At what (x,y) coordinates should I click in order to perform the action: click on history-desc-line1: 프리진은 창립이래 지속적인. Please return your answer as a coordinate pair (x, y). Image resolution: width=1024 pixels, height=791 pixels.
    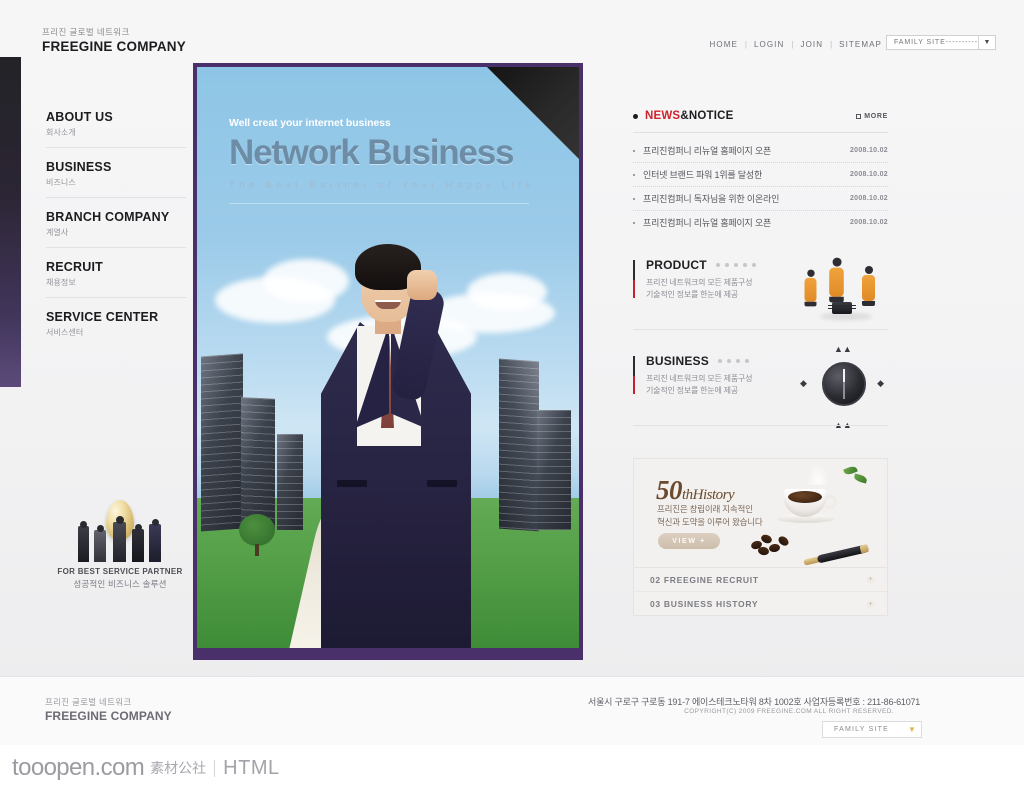
    Looking at the image, I should click on (705, 509).